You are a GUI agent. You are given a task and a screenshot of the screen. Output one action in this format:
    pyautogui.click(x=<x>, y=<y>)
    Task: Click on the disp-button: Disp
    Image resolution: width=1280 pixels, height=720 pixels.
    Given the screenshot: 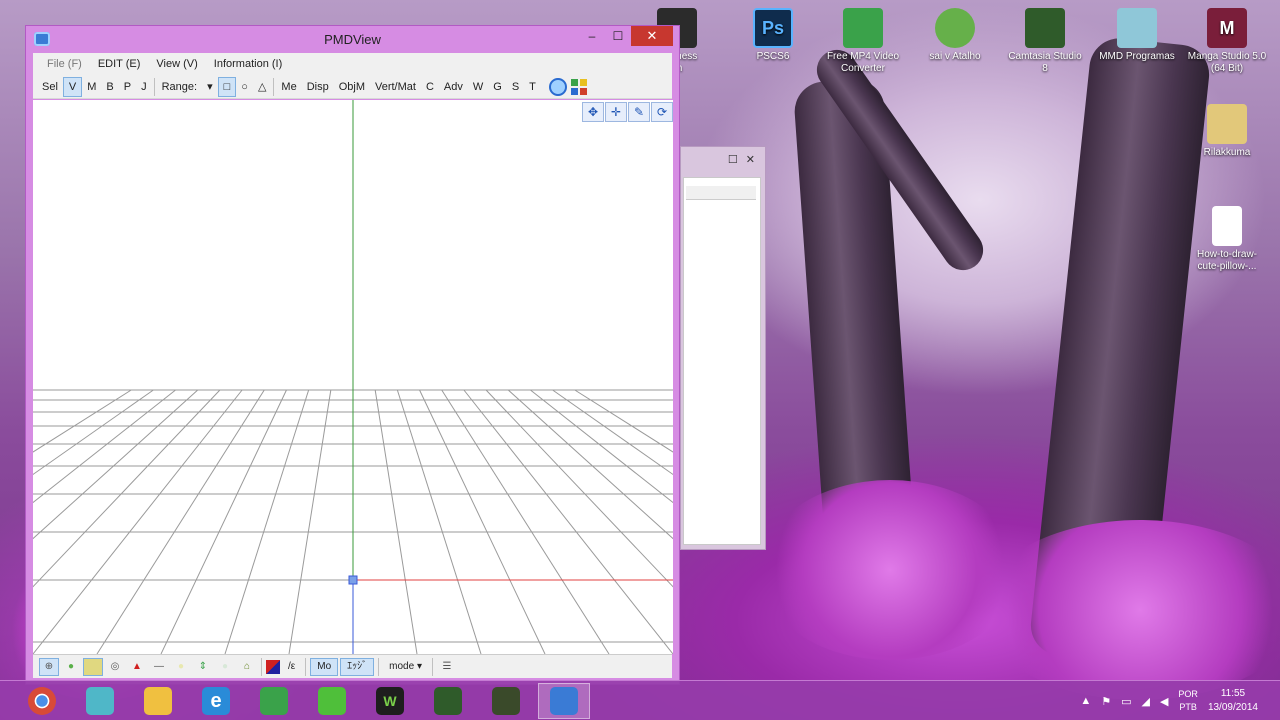 What is the action you would take?
    pyautogui.click(x=318, y=87)
    